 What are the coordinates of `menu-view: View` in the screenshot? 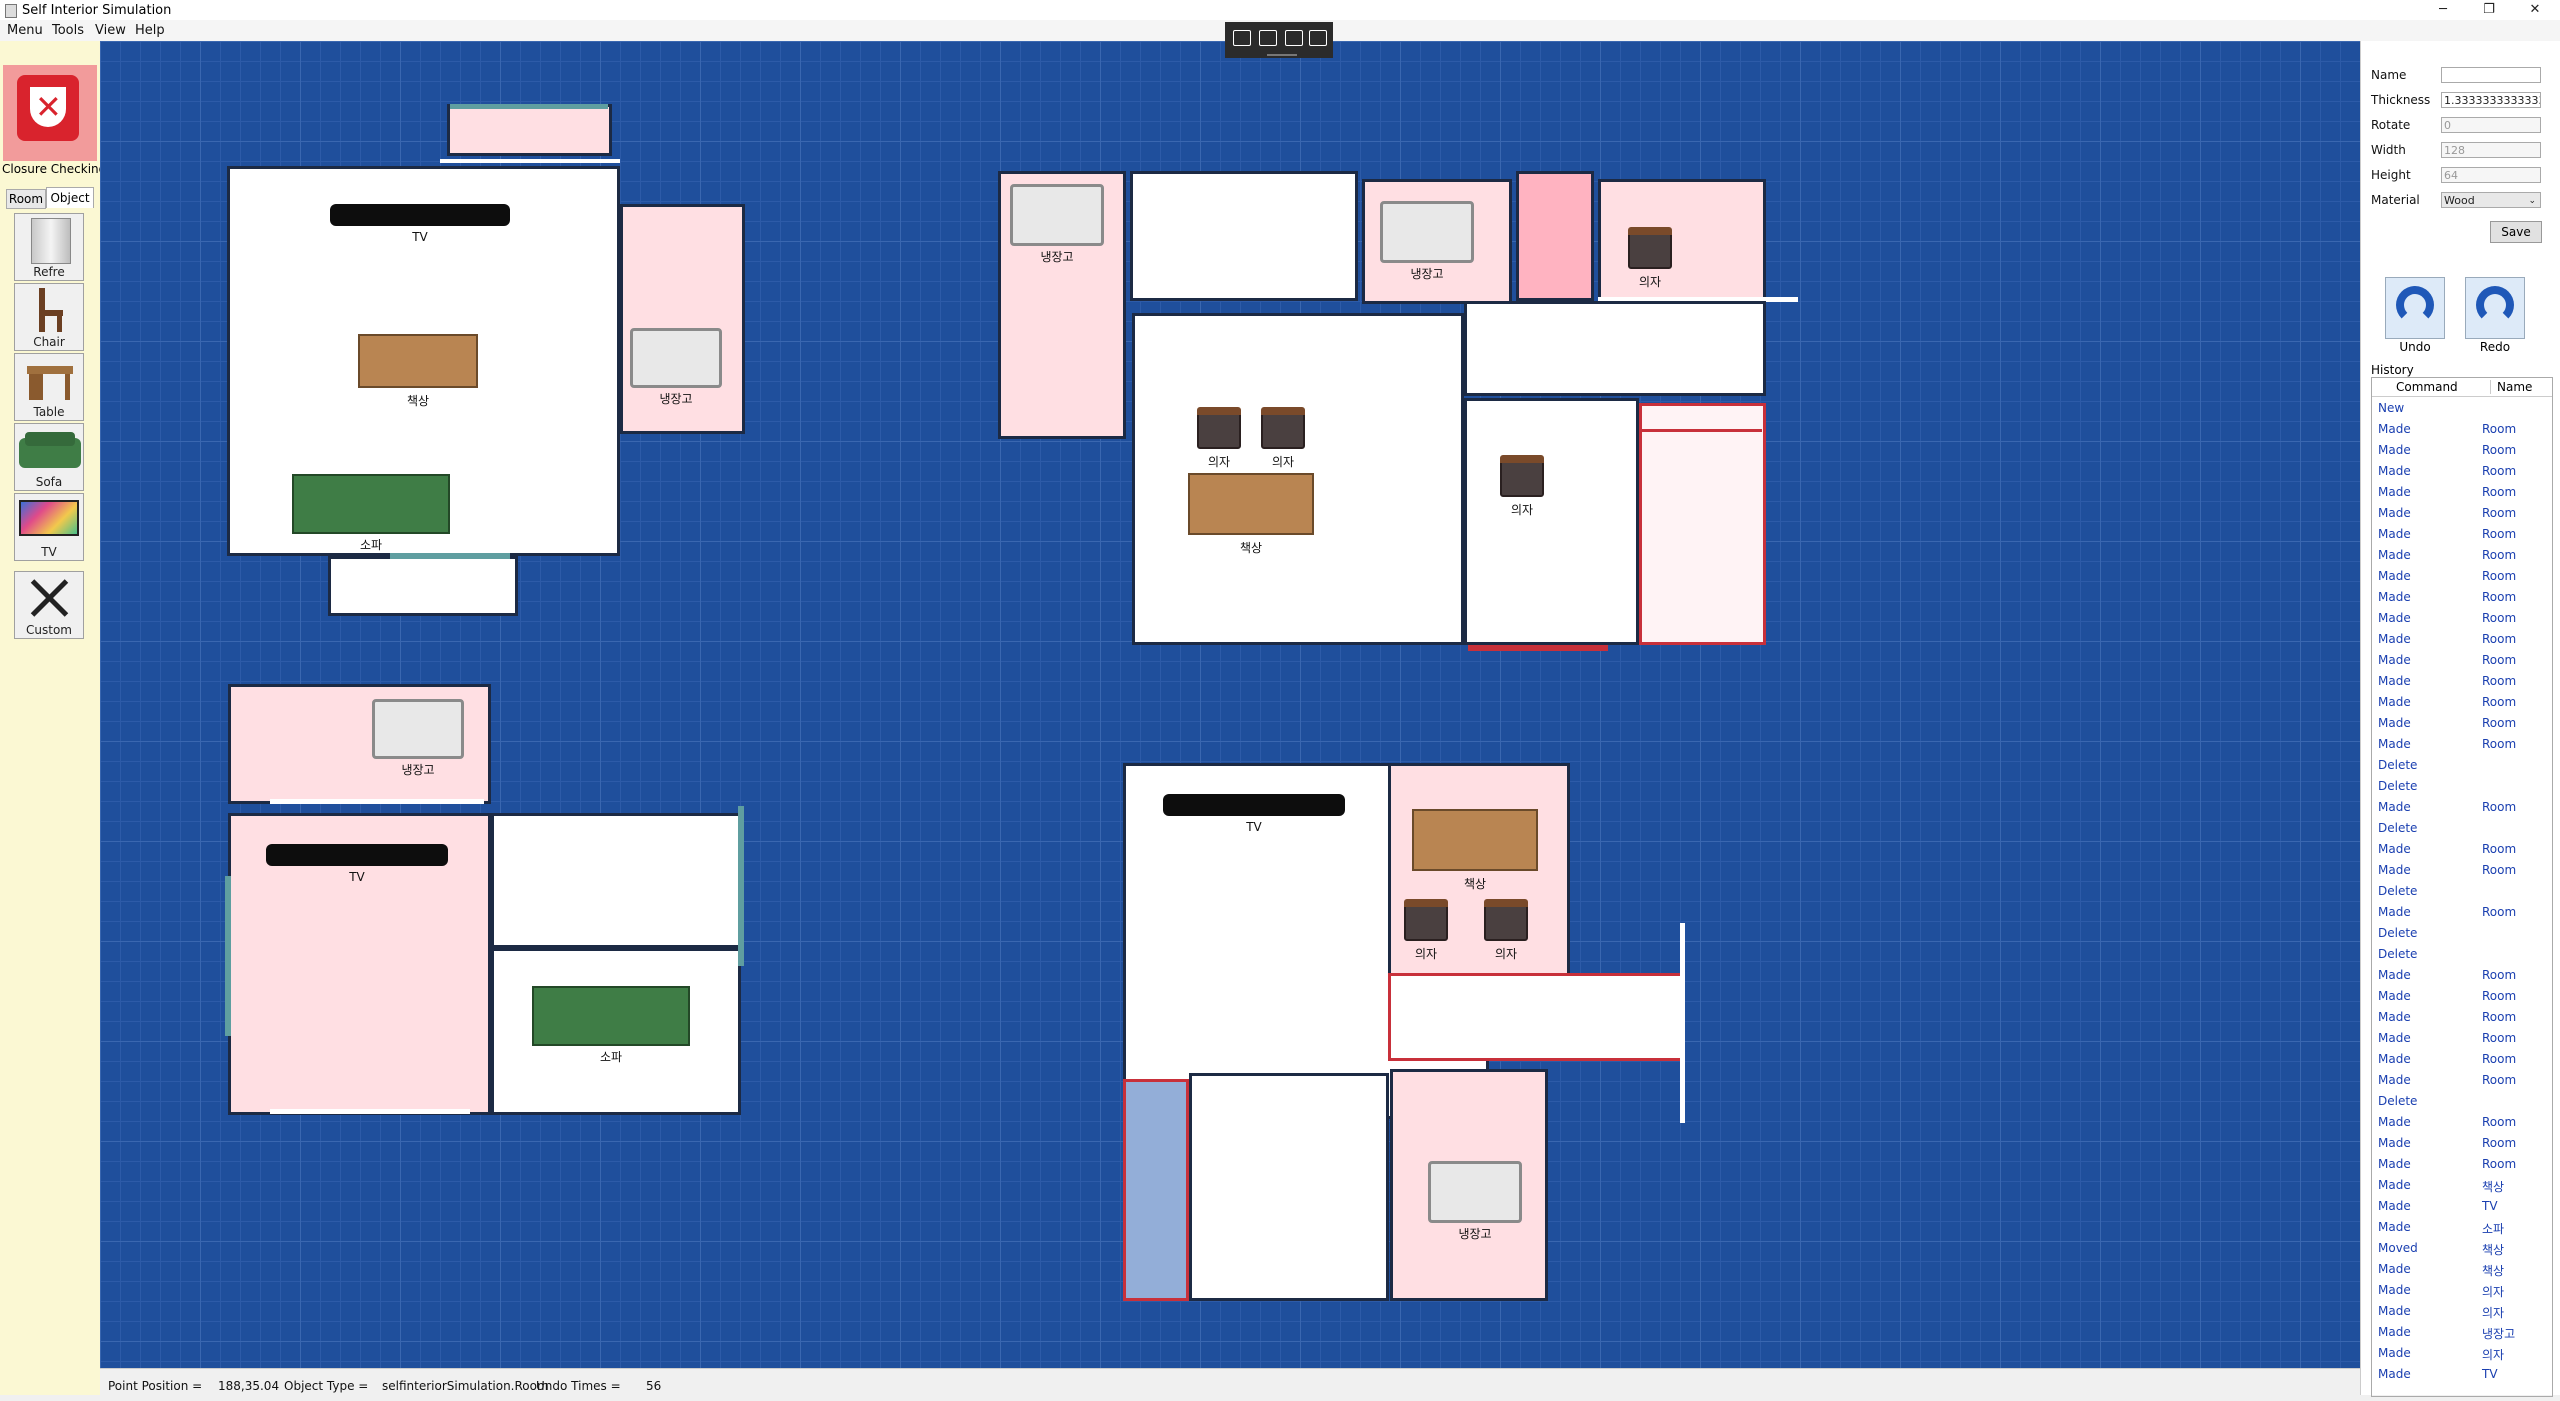 It's located at (110, 30).